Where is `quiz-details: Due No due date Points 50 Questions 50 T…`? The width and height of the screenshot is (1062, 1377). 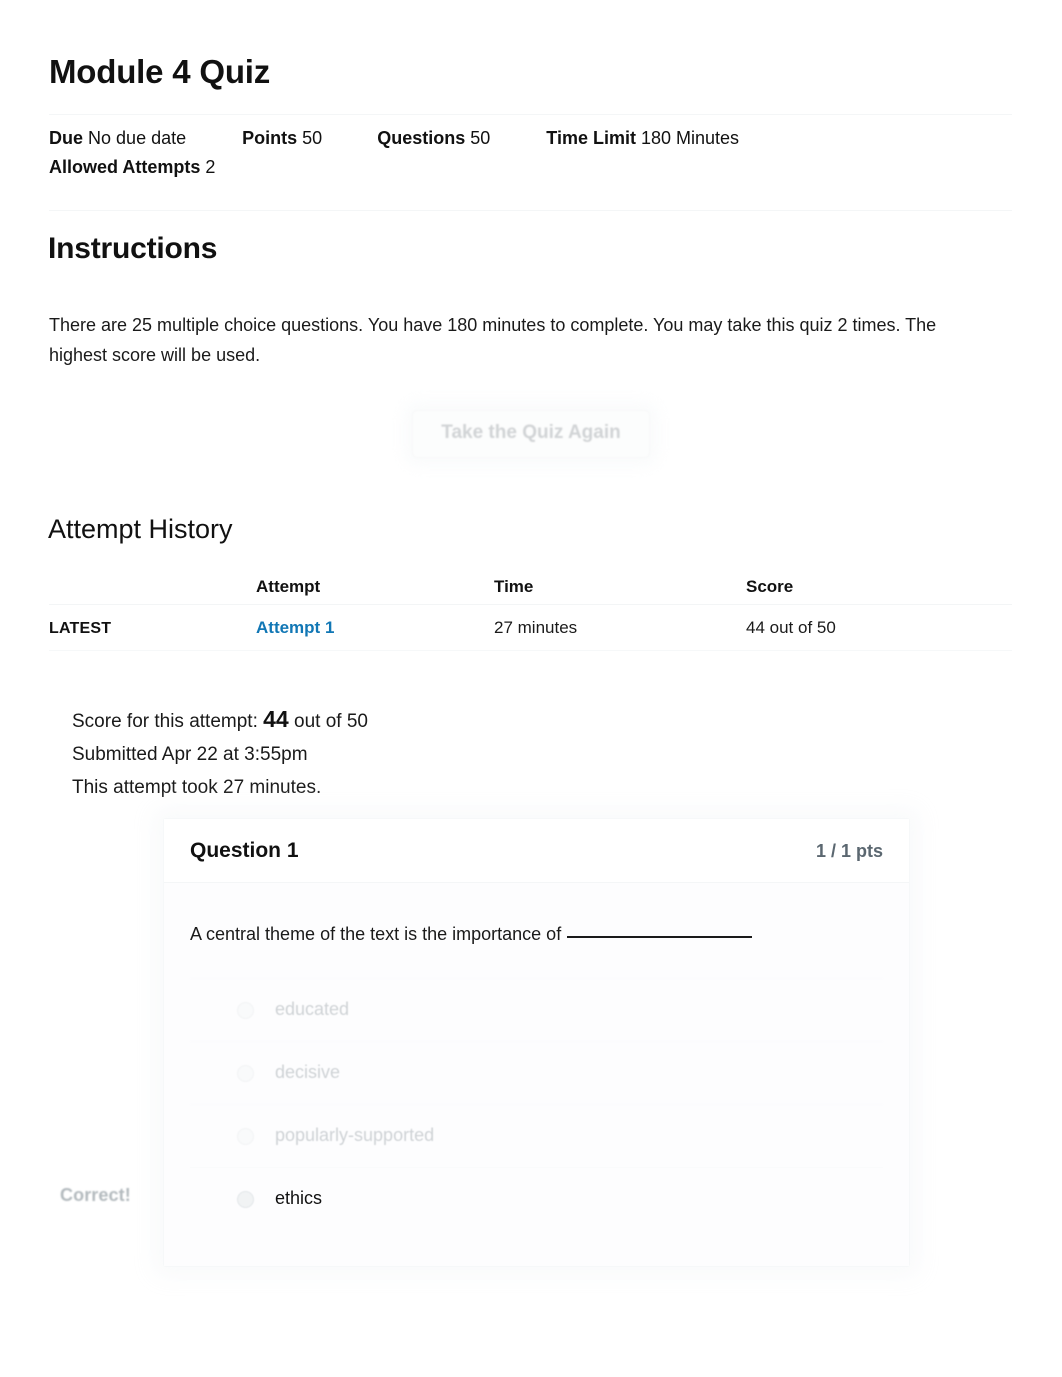 quiz-details: Due No due date Points 50 Questions 50 T… is located at coordinates (530, 162).